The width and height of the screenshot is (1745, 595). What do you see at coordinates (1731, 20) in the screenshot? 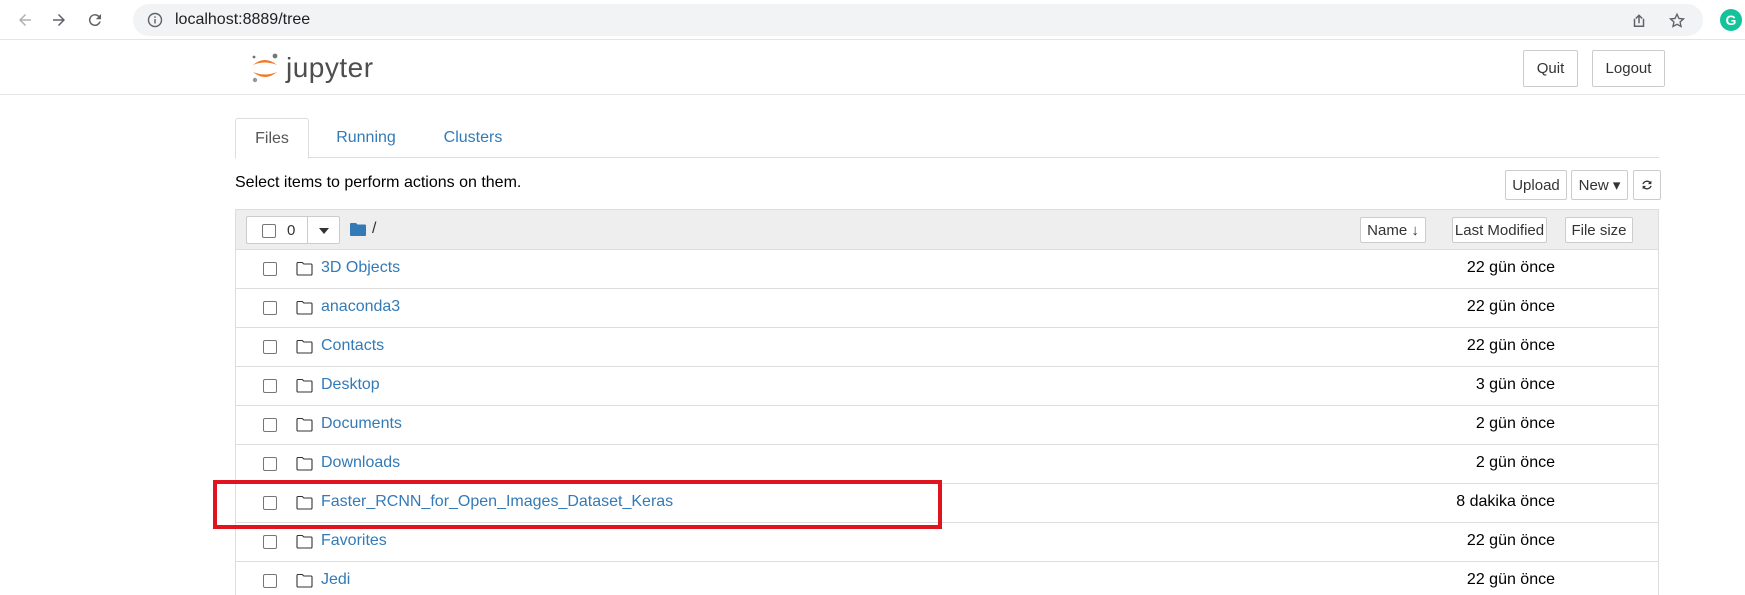
I see `grammarly-extension-icon: G` at bounding box center [1731, 20].